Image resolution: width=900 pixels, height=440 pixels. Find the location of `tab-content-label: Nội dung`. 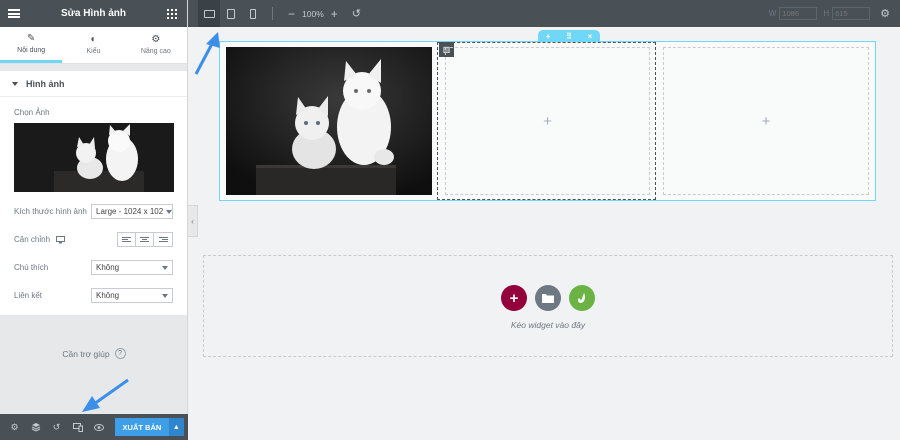

tab-content-label: Nội dung is located at coordinates (31, 50).